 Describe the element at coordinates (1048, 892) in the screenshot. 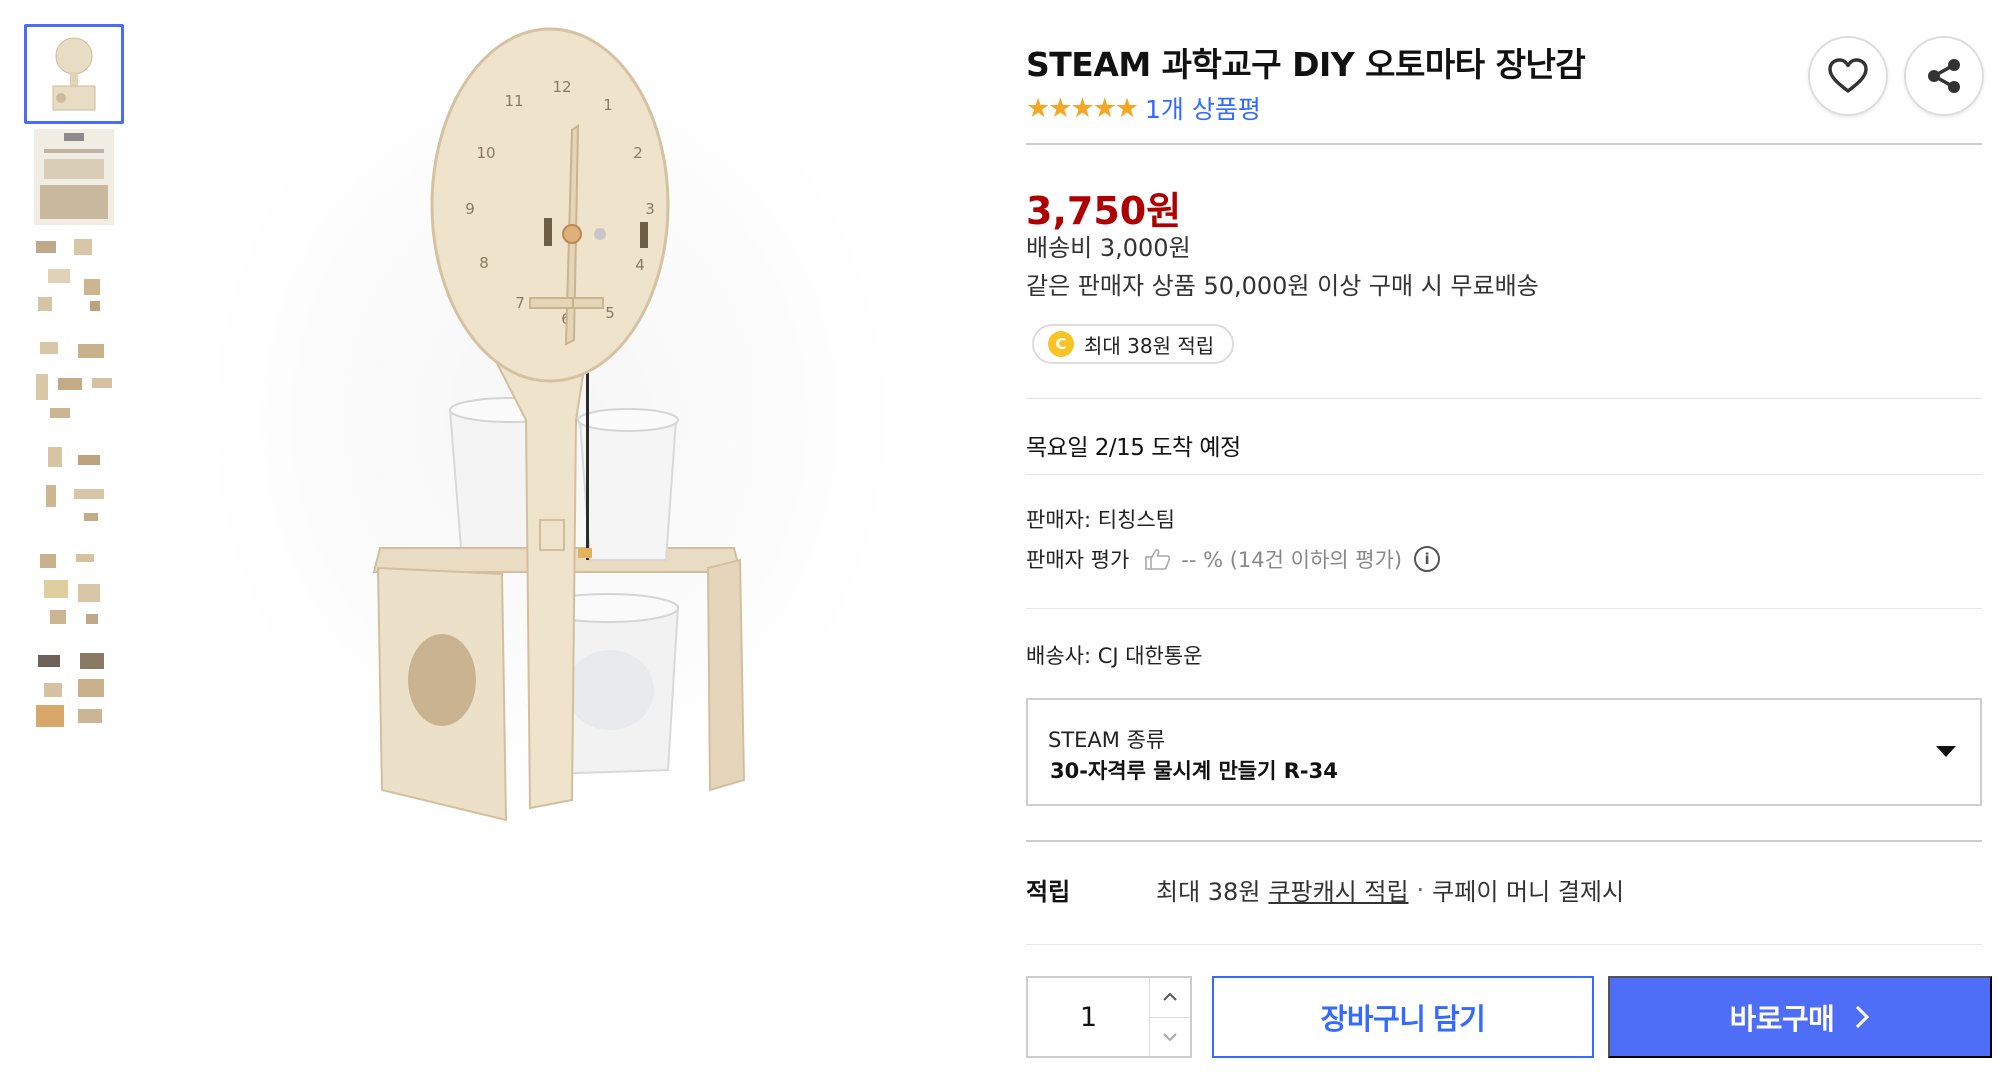

I see `points-label: 적립` at that location.